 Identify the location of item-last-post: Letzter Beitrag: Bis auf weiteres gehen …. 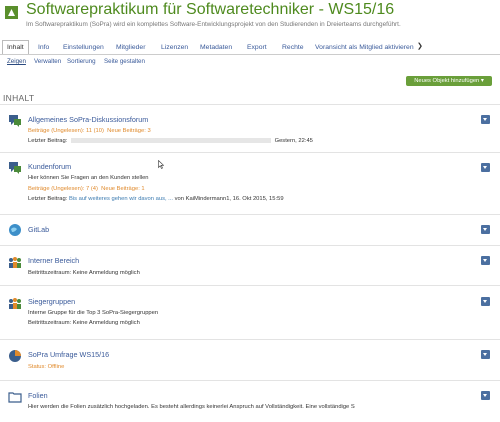
(156, 199).